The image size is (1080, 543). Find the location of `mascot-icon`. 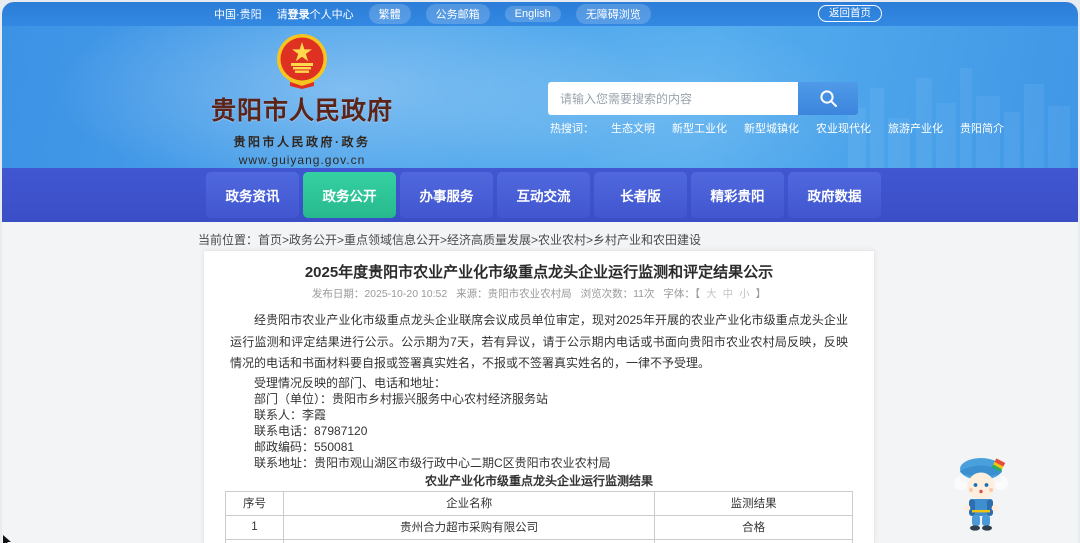

mascot-icon is located at coordinates (981, 494).